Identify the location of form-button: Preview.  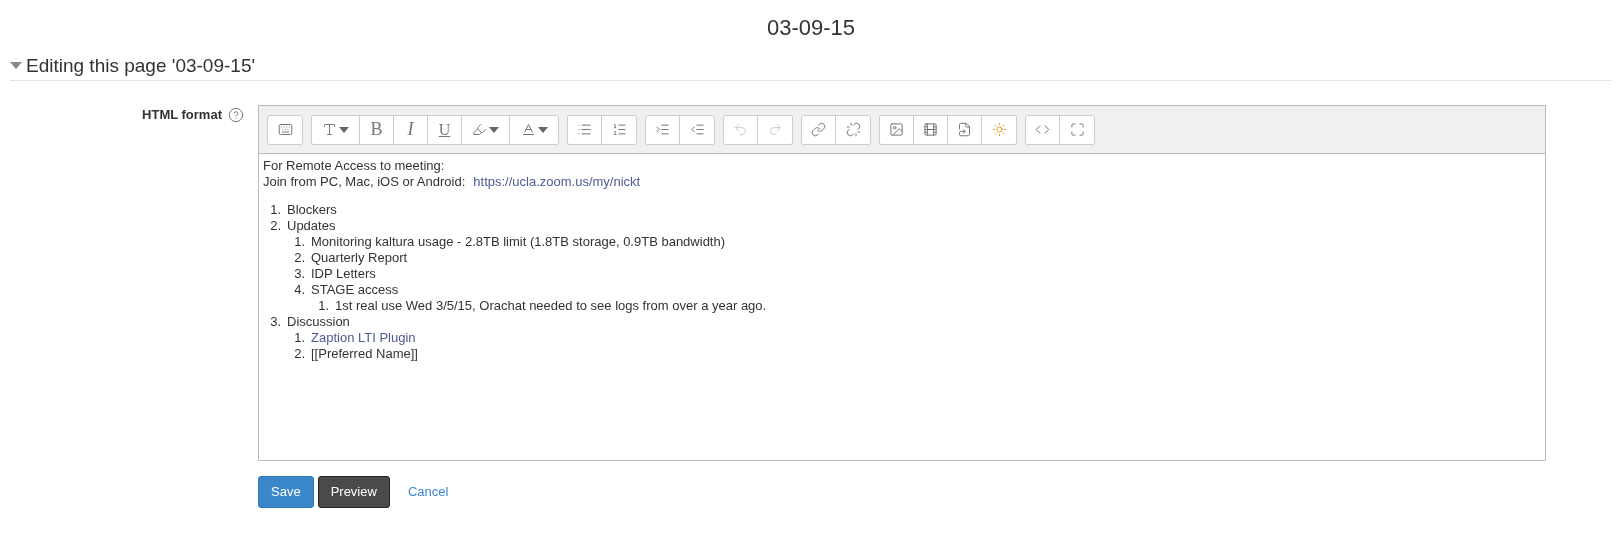
(353, 492).